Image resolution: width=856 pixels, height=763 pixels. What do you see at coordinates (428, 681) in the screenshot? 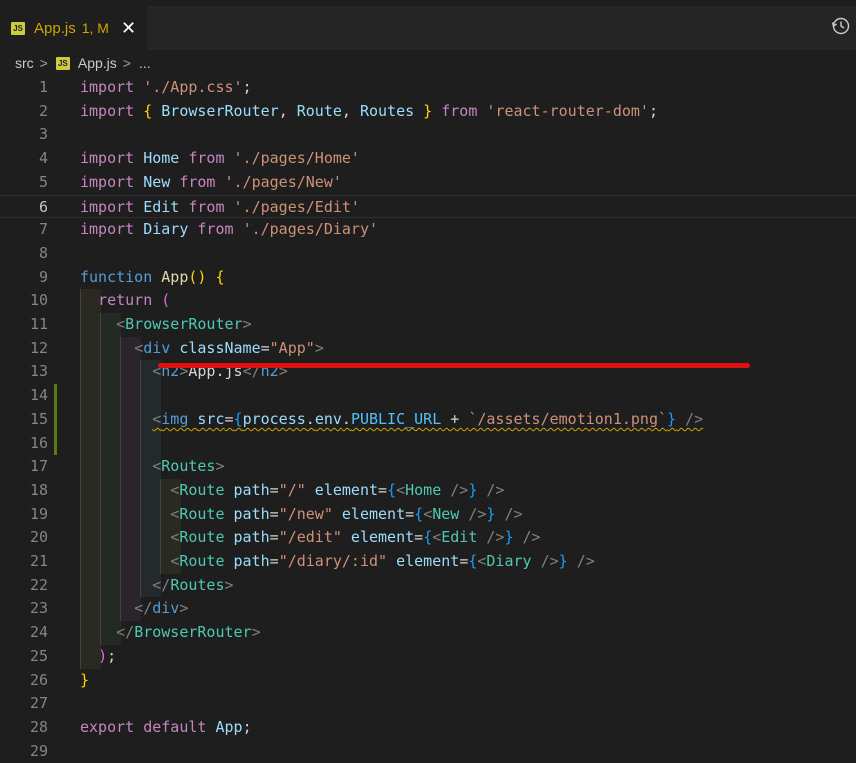
I see `code-line: 26}` at bounding box center [428, 681].